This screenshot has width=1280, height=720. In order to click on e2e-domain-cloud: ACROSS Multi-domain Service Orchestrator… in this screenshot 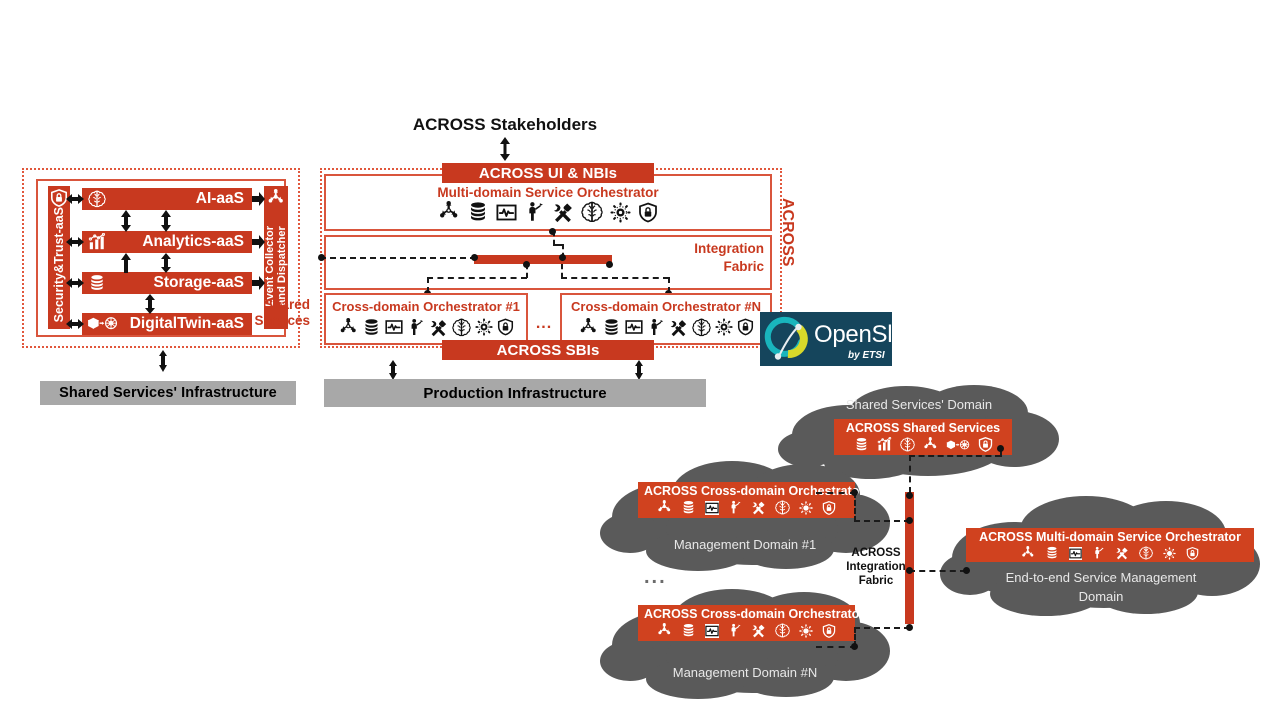, I will do `click(1101, 556)`.